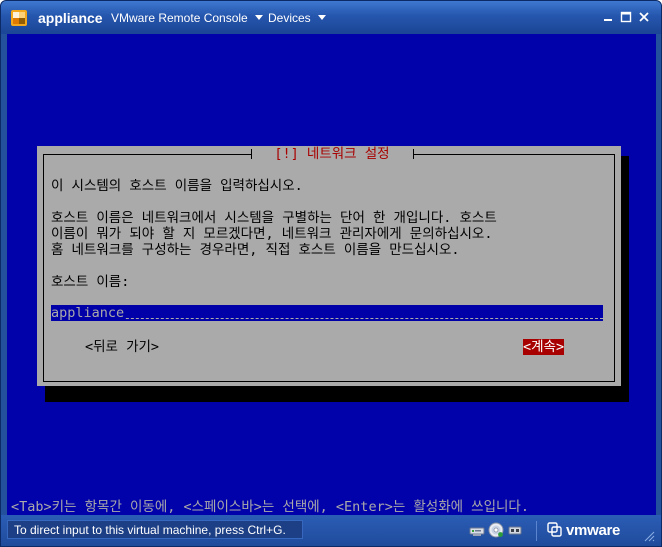 Image resolution: width=662 pixels, height=547 pixels. Describe the element at coordinates (289, 18) in the screenshot. I see `menu-label: Devices` at that location.